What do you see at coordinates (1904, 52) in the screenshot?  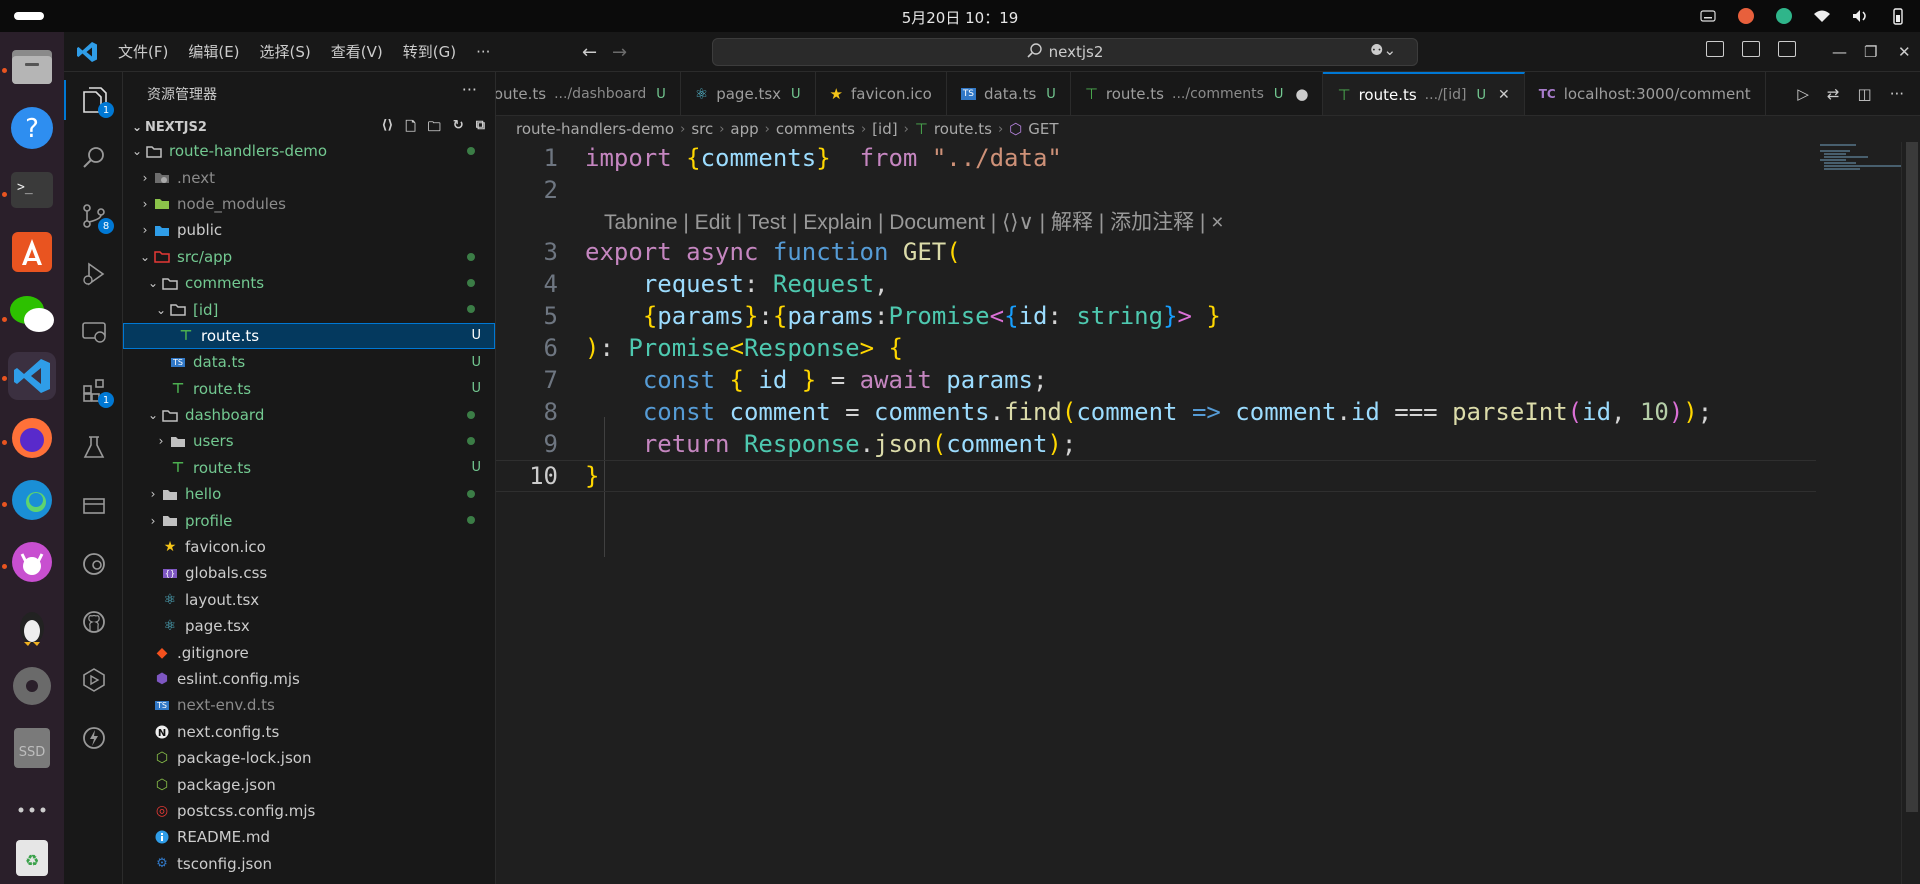 I see `close-window-icon: ✕` at bounding box center [1904, 52].